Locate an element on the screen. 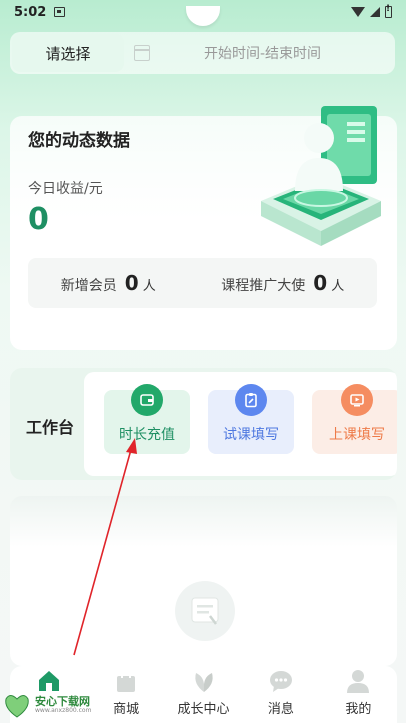 Image resolution: width=406 pixels, height=723 pixels. status-time: 5:02 is located at coordinates (30, 12).